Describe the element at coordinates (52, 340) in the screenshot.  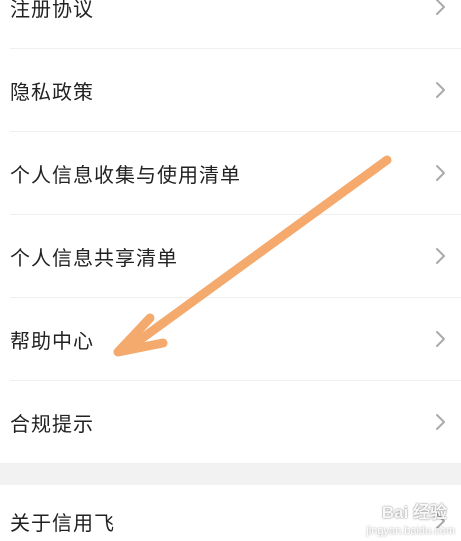
I see `menu-item-label: 帮助中心` at that location.